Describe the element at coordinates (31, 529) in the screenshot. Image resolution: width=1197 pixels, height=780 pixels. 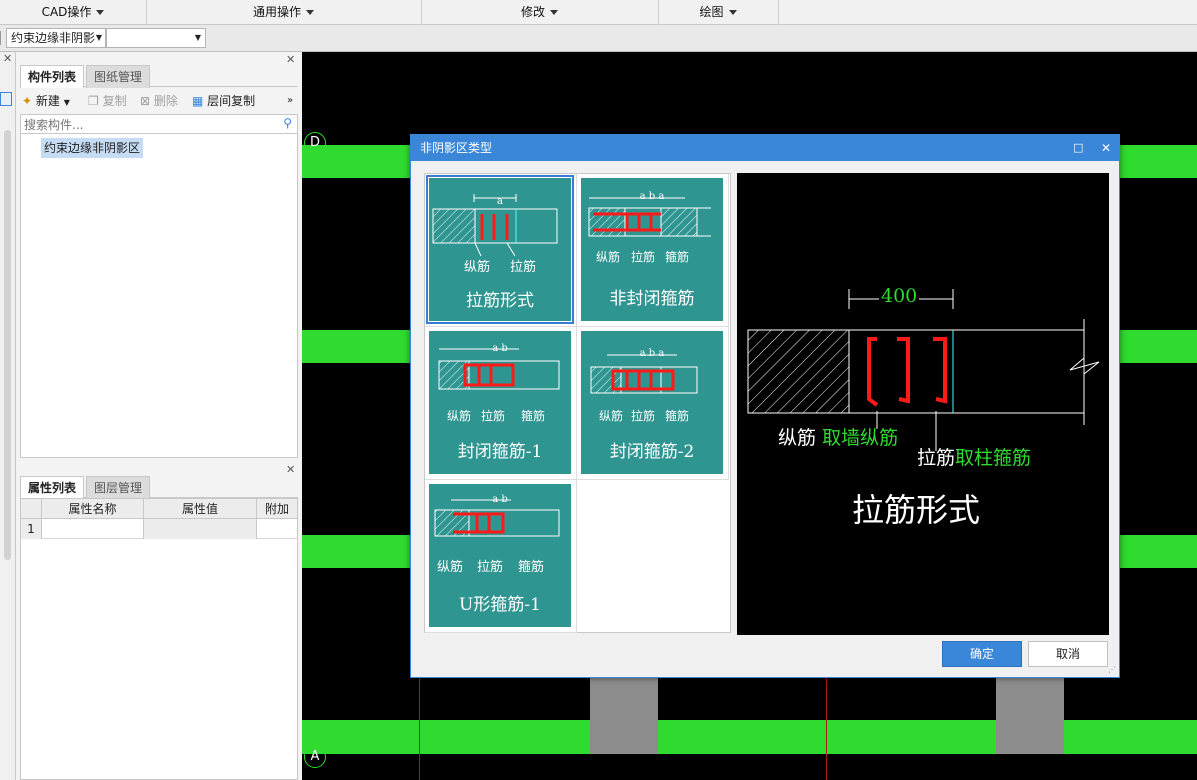
I see `row-index: 1` at that location.